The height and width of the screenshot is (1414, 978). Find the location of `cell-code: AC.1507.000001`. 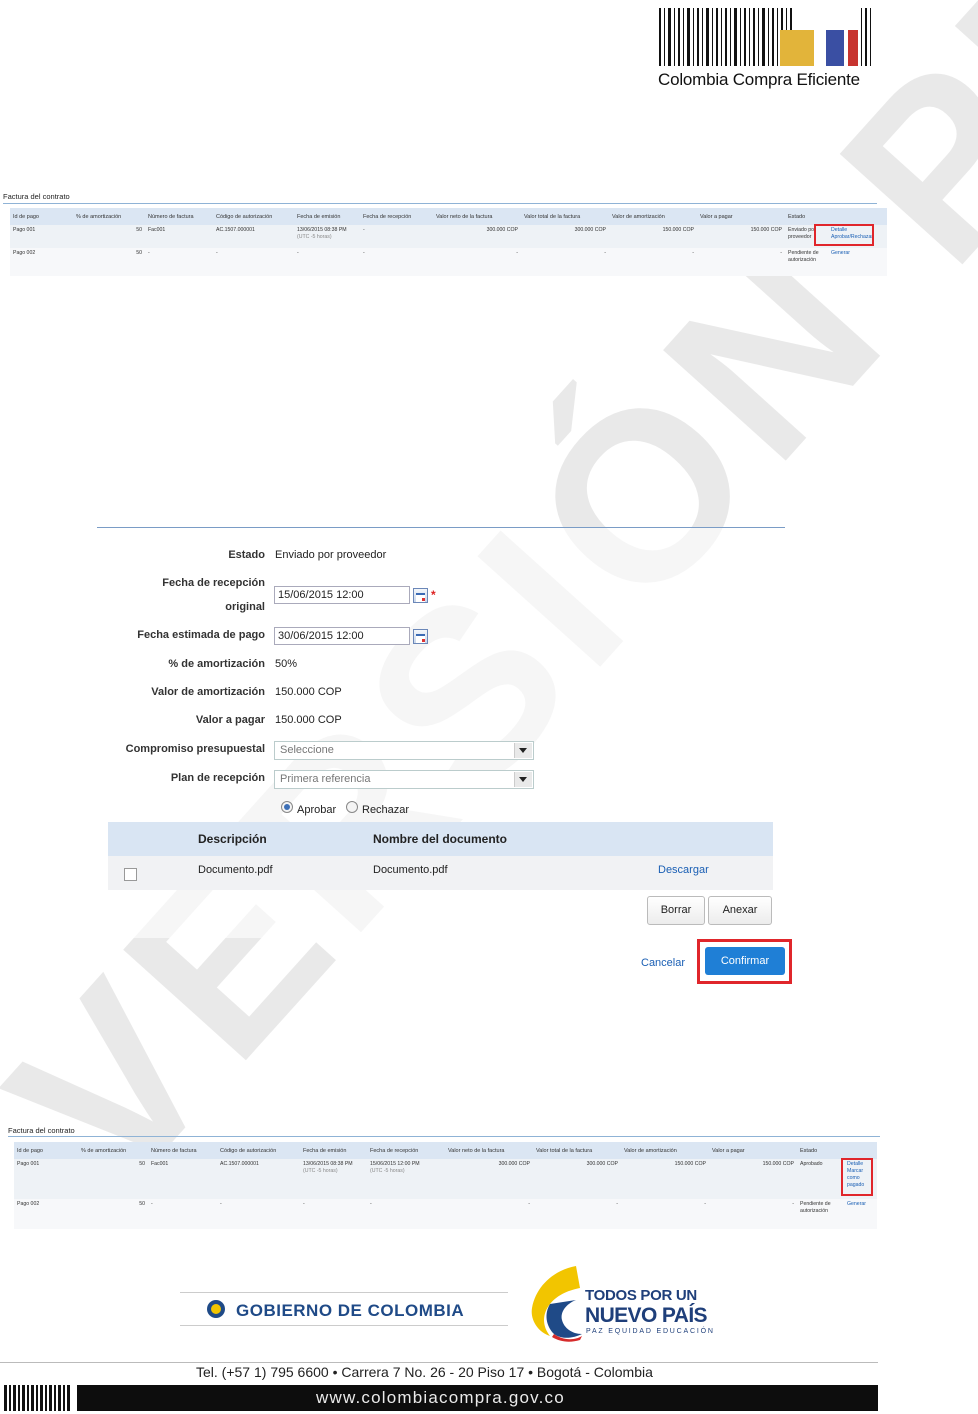

cell-code: AC.1507.000001 is located at coordinates (258, 1179).